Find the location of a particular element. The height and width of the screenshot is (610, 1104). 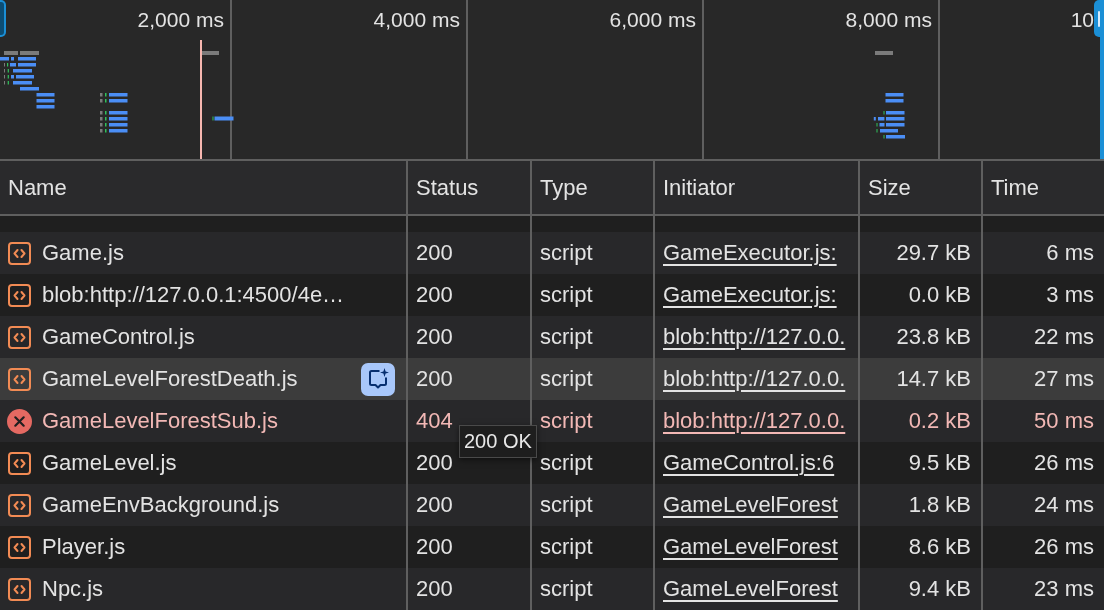

chat-sparkle-icon is located at coordinates (378, 379).